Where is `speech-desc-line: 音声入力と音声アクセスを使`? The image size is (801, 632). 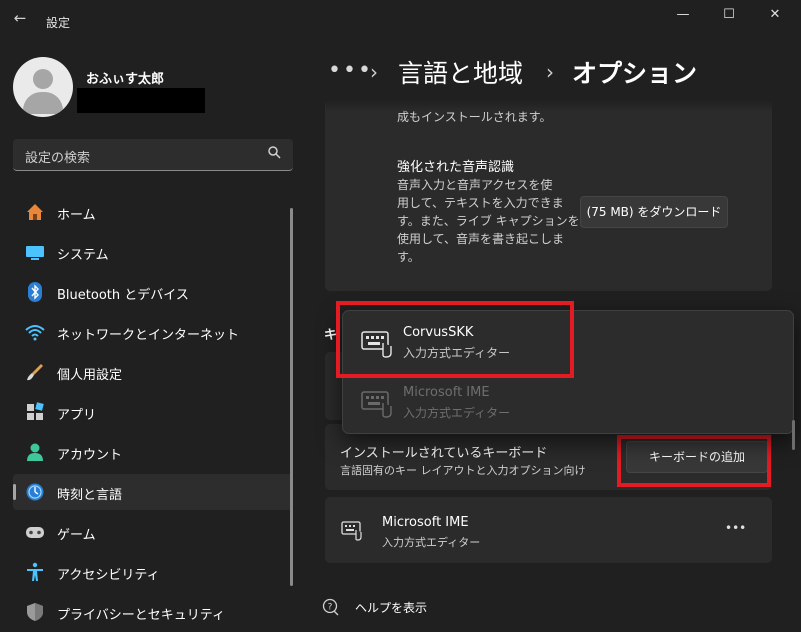 speech-desc-line: 音声入力と音声アクセスを使 is located at coordinates (475, 185).